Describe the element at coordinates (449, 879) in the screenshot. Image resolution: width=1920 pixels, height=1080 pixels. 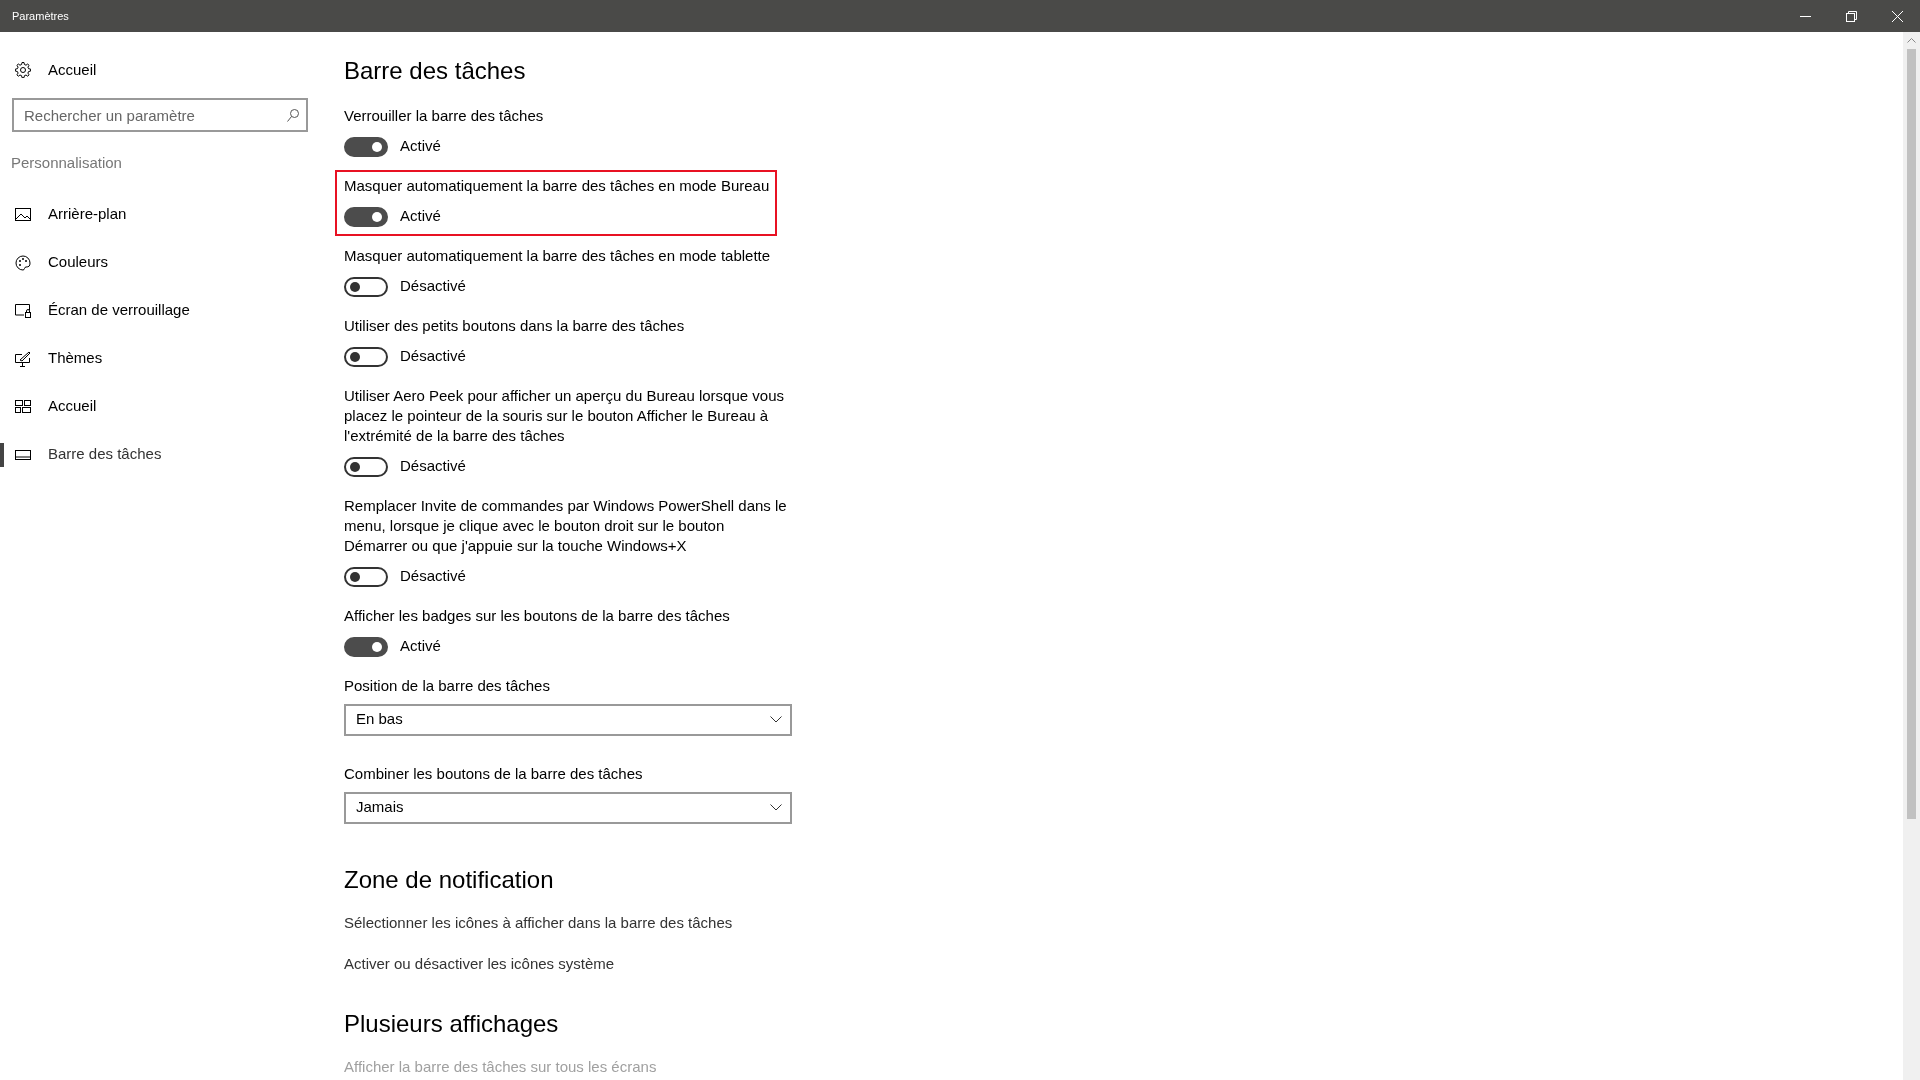
I see `section-heading: Zone de notification` at that location.